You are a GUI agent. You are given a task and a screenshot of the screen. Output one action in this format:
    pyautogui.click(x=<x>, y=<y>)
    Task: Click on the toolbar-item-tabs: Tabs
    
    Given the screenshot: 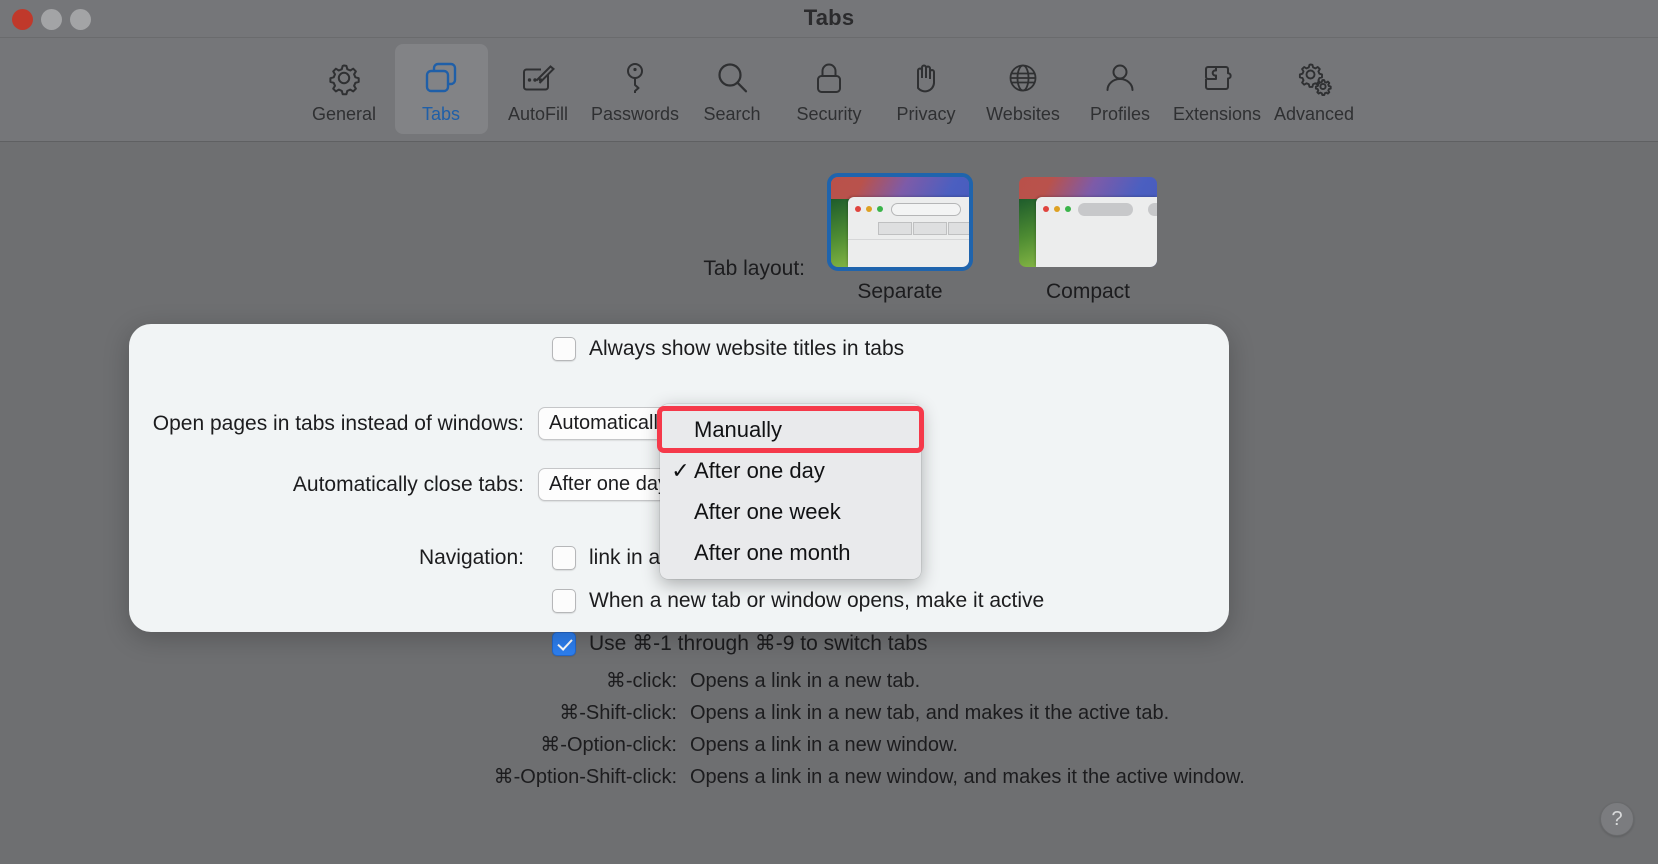 What is the action you would take?
    pyautogui.click(x=441, y=89)
    